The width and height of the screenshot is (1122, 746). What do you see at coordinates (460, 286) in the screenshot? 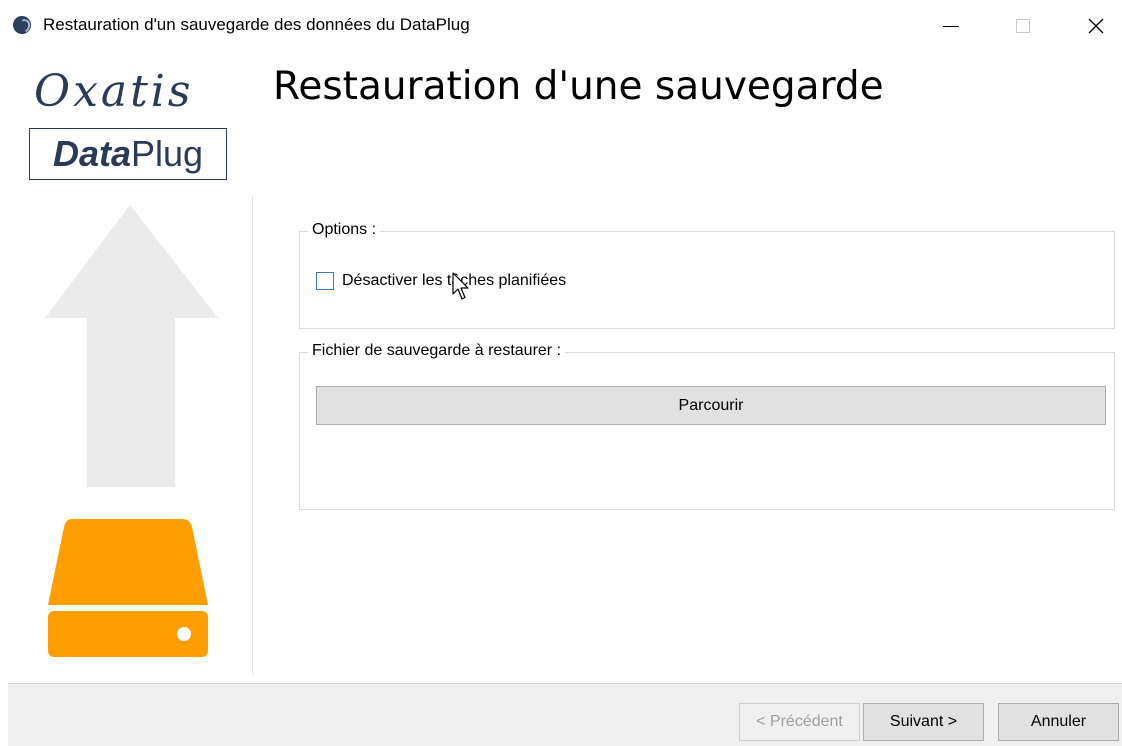
I see `mouse-cursor-icon` at bounding box center [460, 286].